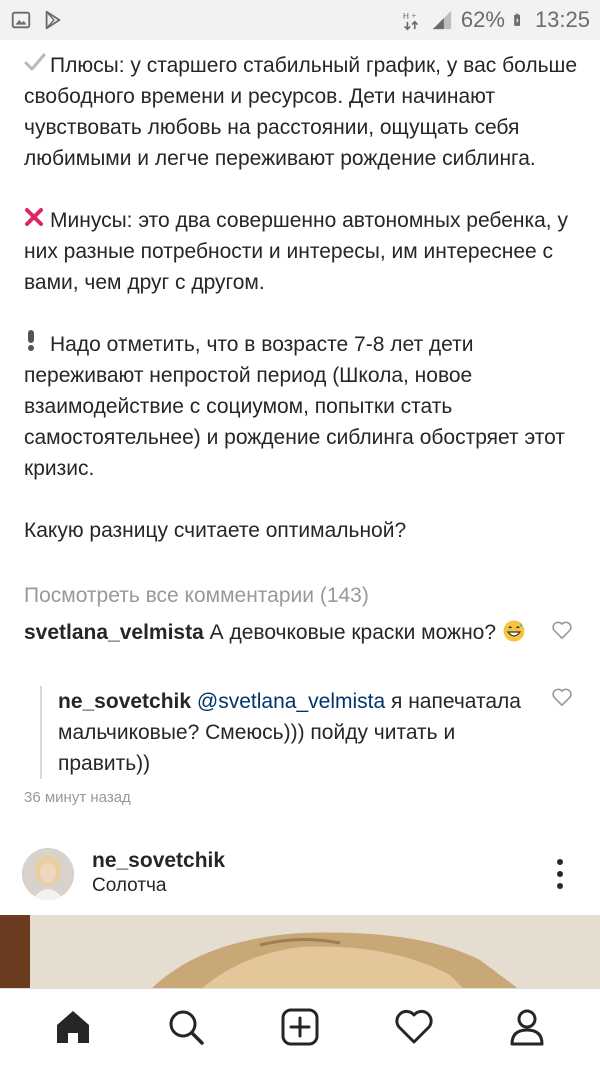  What do you see at coordinates (36, 344) in the screenshot?
I see `exclamation-icon` at bounding box center [36, 344].